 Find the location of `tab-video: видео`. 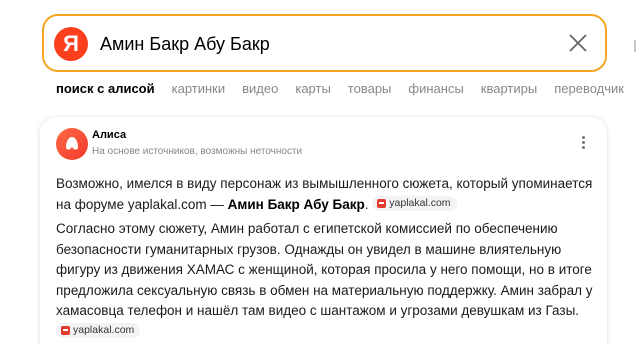

tab-video: видео is located at coordinates (260, 90).